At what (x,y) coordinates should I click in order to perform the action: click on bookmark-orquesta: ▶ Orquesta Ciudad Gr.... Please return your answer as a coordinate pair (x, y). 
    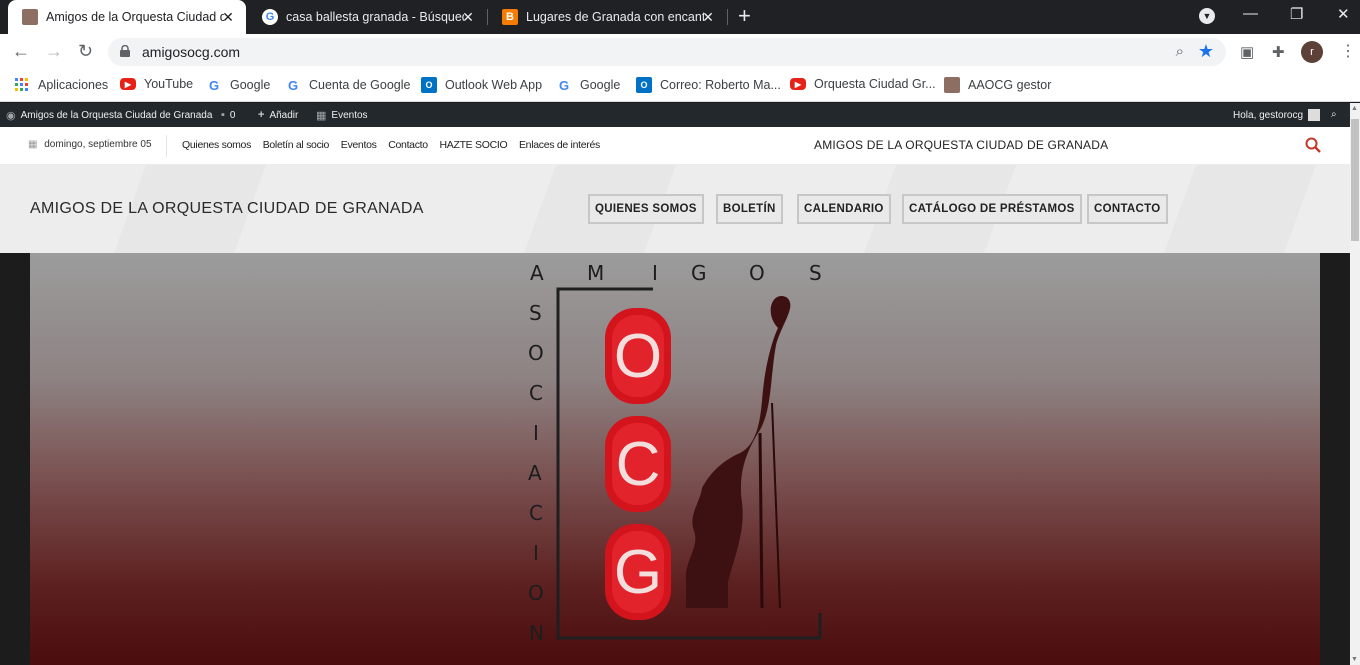
    Looking at the image, I should click on (863, 84).